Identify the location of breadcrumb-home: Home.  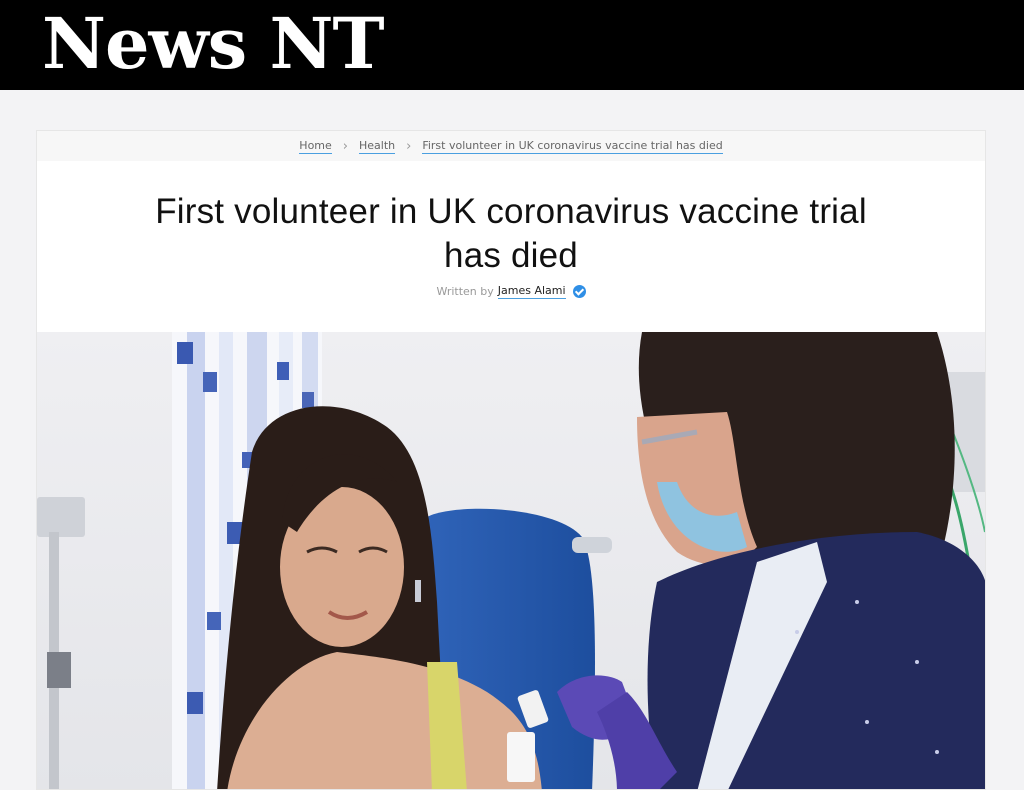
(315, 146).